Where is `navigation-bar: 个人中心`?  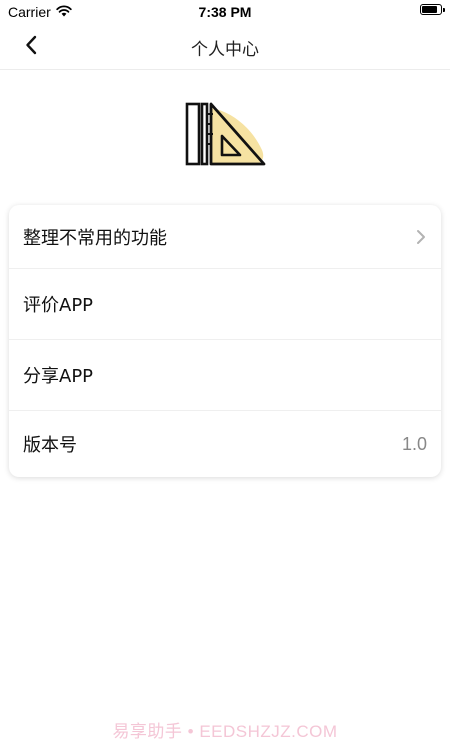 navigation-bar: 个人中心 is located at coordinates (225, 47).